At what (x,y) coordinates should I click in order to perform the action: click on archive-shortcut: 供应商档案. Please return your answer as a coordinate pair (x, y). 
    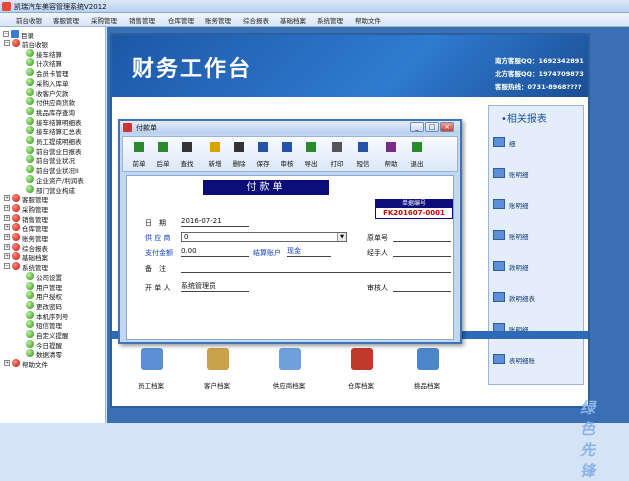
    Looking at the image, I should click on (289, 371).